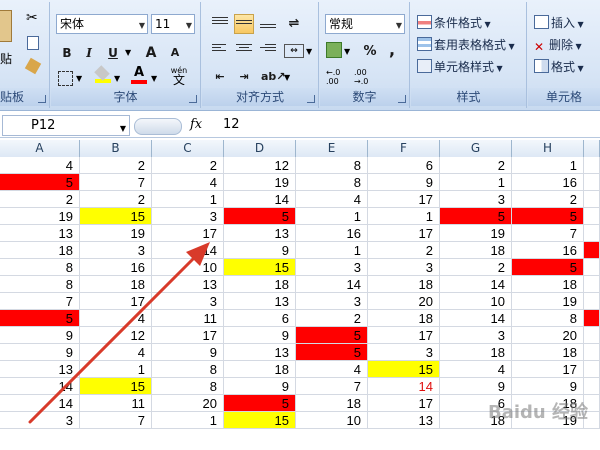  I want to click on align-middle-icon, so click(244, 24).